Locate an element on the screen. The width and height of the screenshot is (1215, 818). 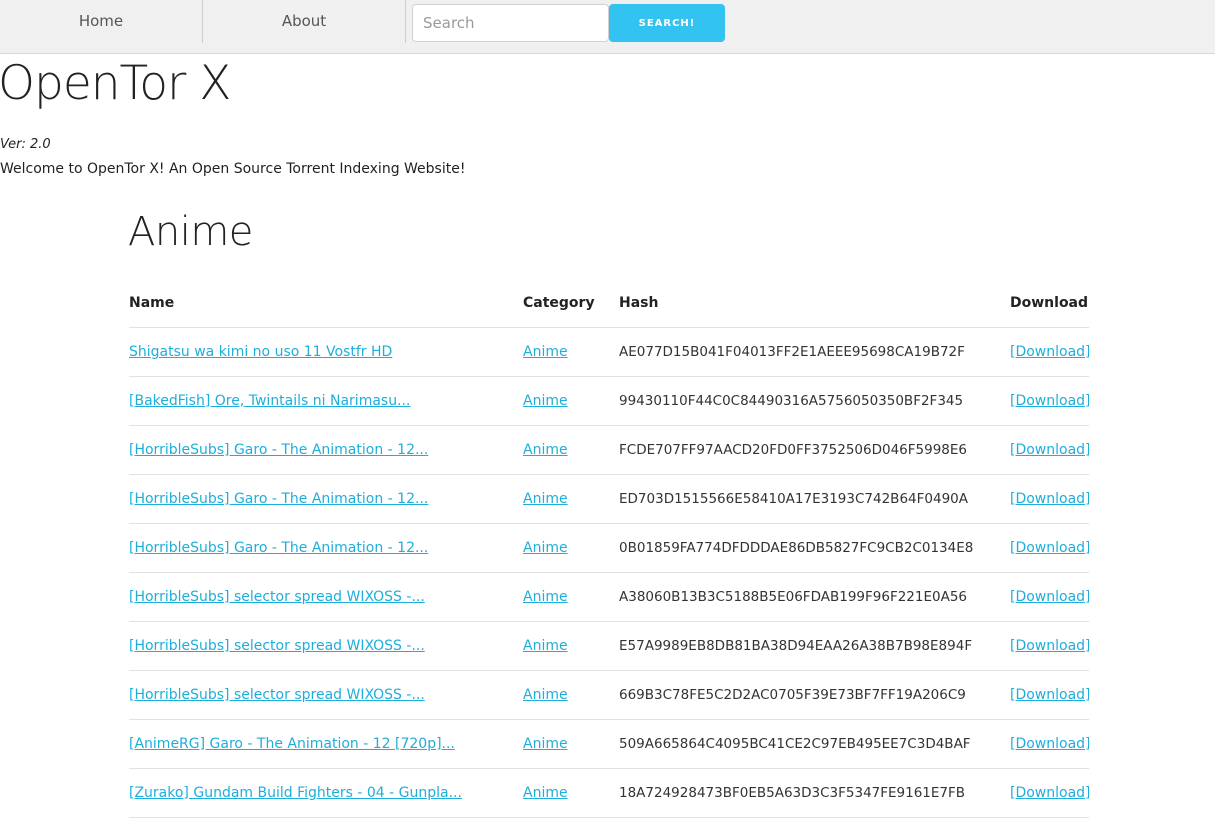
column-header-category: Category is located at coordinates (571, 303).